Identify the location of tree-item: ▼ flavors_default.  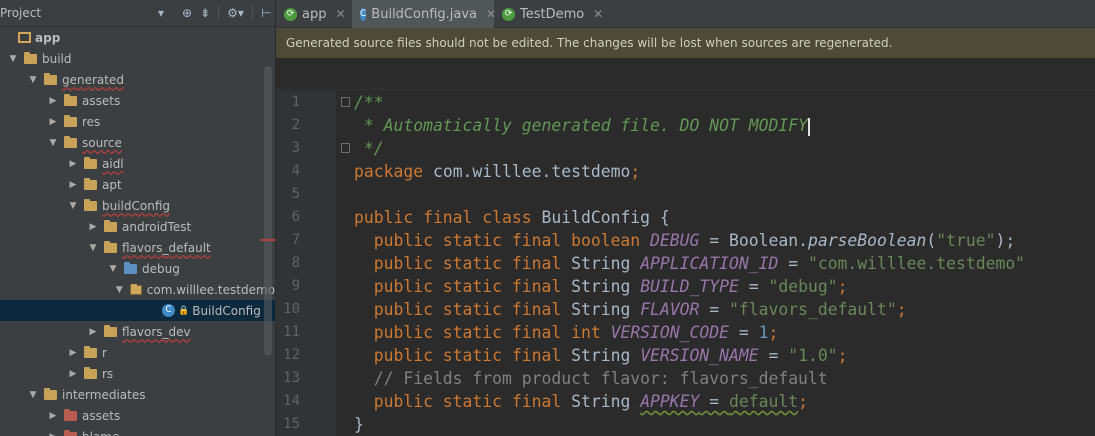
(137, 247).